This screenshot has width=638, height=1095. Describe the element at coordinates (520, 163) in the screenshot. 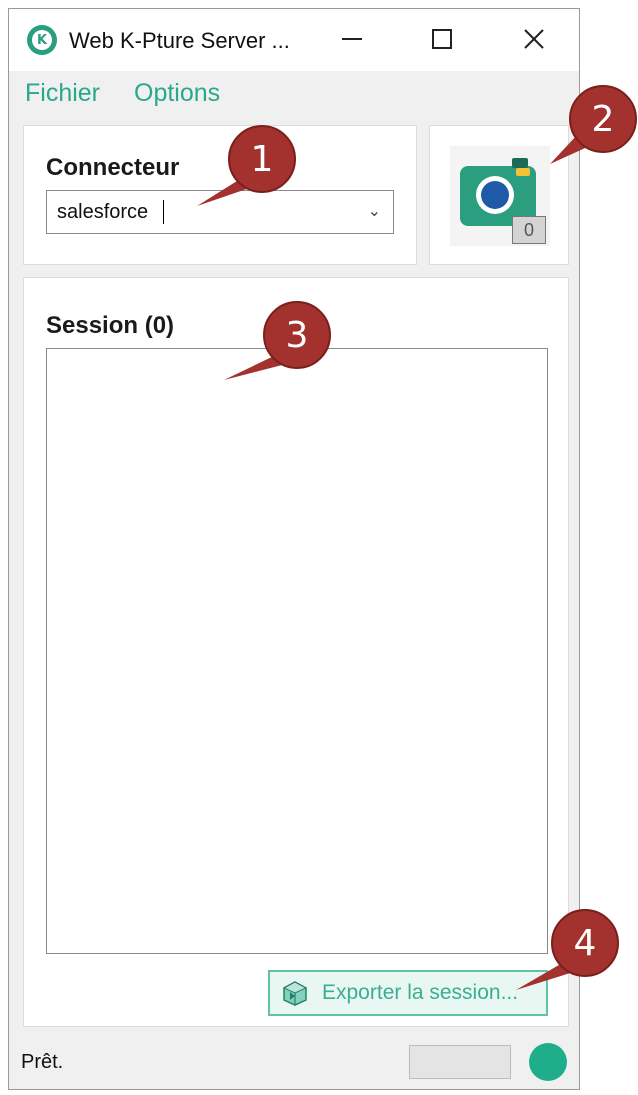

I see `camera-flash-housing` at that location.